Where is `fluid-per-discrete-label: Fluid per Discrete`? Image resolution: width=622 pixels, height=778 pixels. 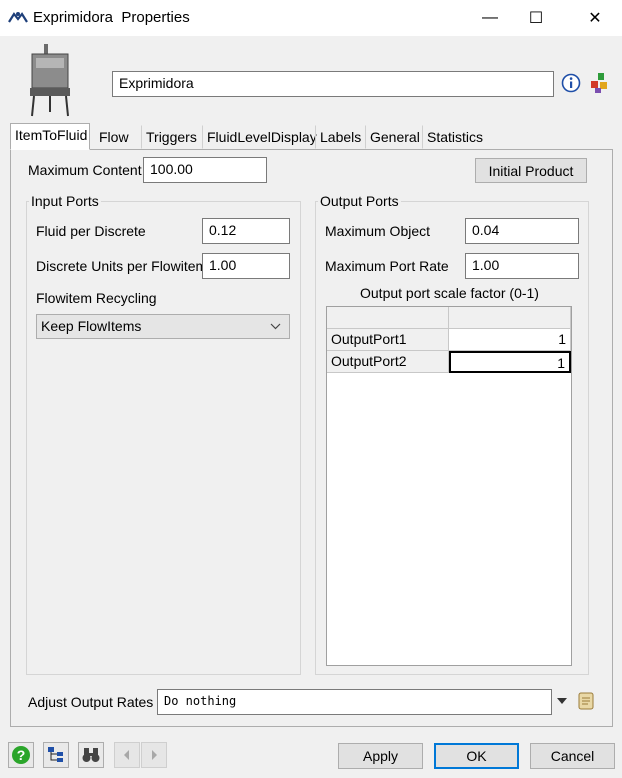 fluid-per-discrete-label: Fluid per Discrete is located at coordinates (91, 231).